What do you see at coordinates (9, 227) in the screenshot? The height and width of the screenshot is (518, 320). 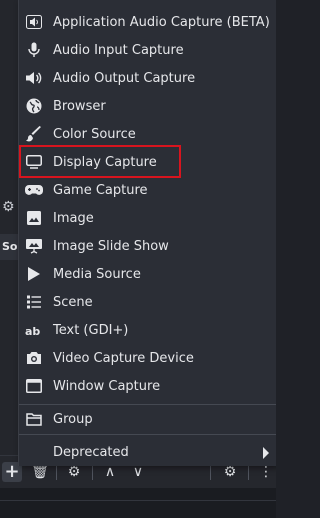 I see `background-panel` at bounding box center [9, 227].